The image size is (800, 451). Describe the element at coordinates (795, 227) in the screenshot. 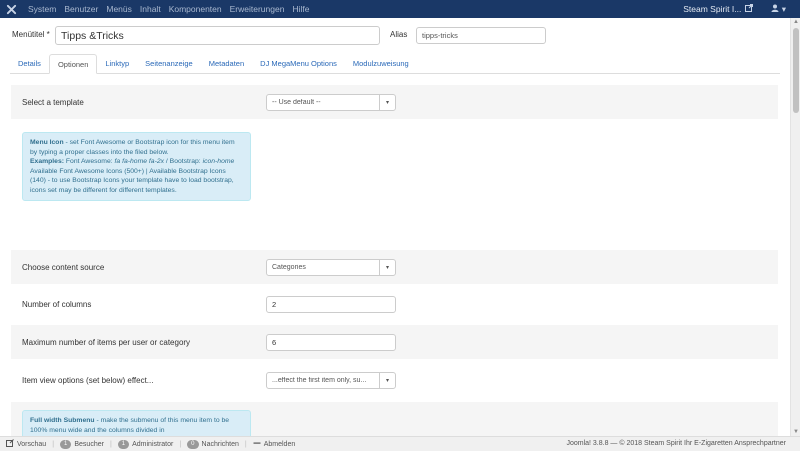

I see `page-scrollbar: ▲ ▼` at that location.